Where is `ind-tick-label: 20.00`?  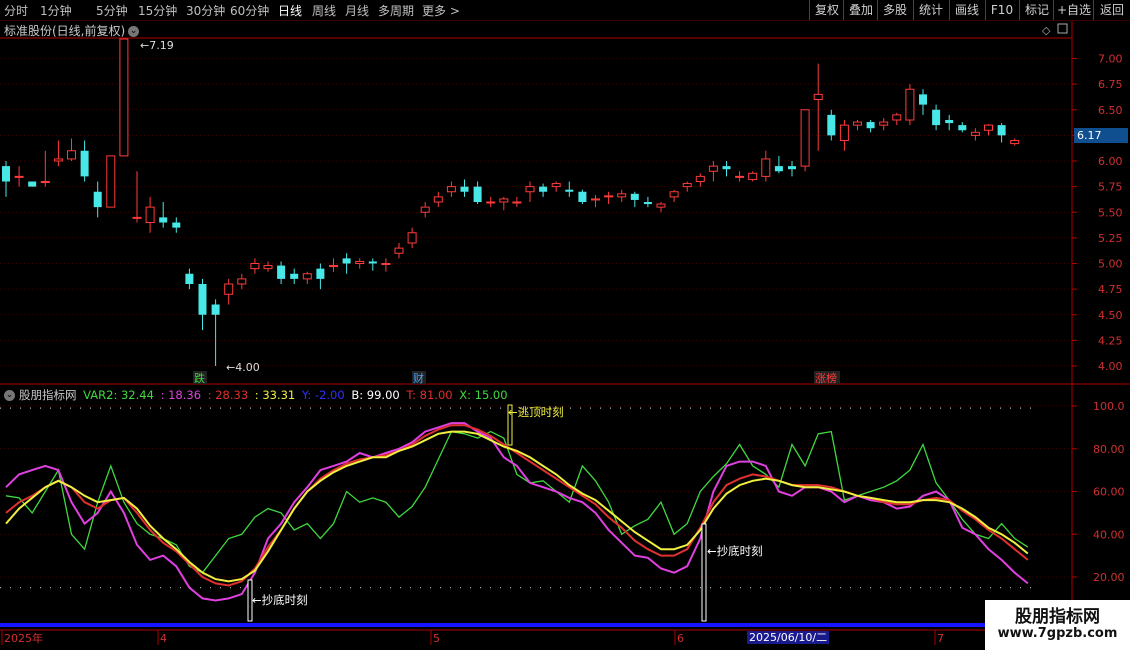 ind-tick-label: 20.00 is located at coordinates (1109, 577).